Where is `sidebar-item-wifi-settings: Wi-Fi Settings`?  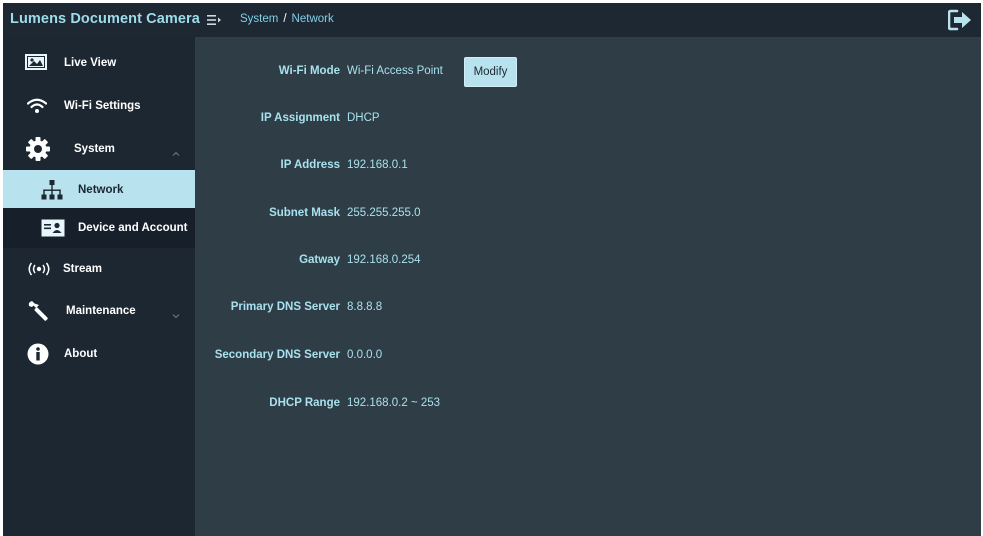 sidebar-item-wifi-settings: Wi-Fi Settings is located at coordinates (99, 106).